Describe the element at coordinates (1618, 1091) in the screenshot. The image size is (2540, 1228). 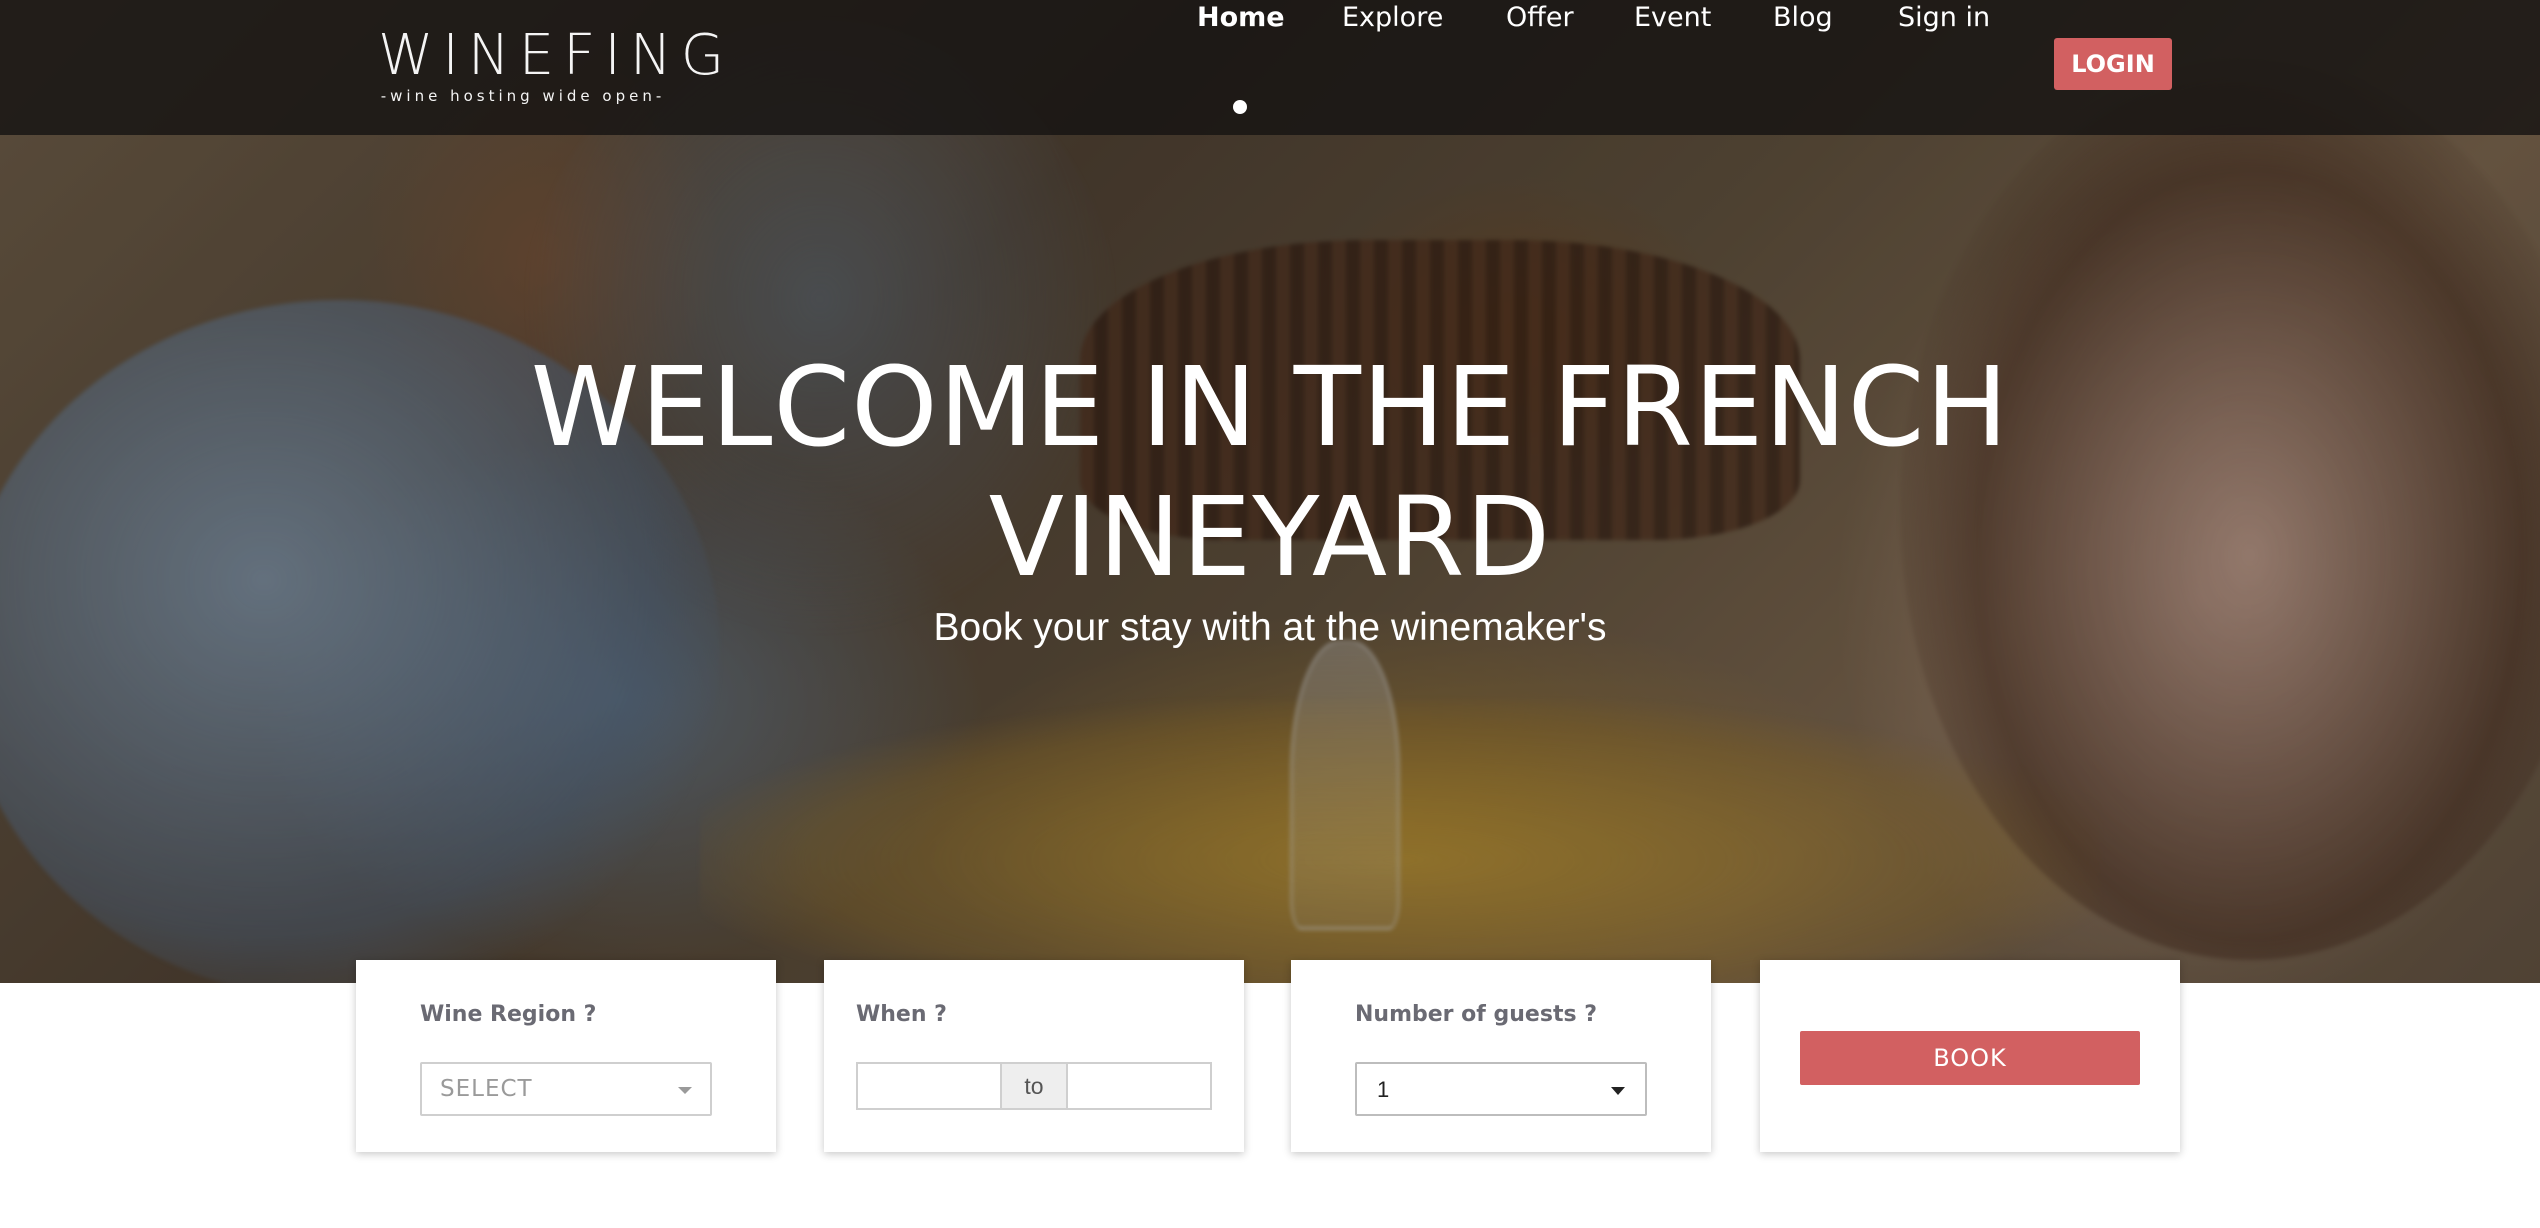
I see `caret-down-icon` at that location.